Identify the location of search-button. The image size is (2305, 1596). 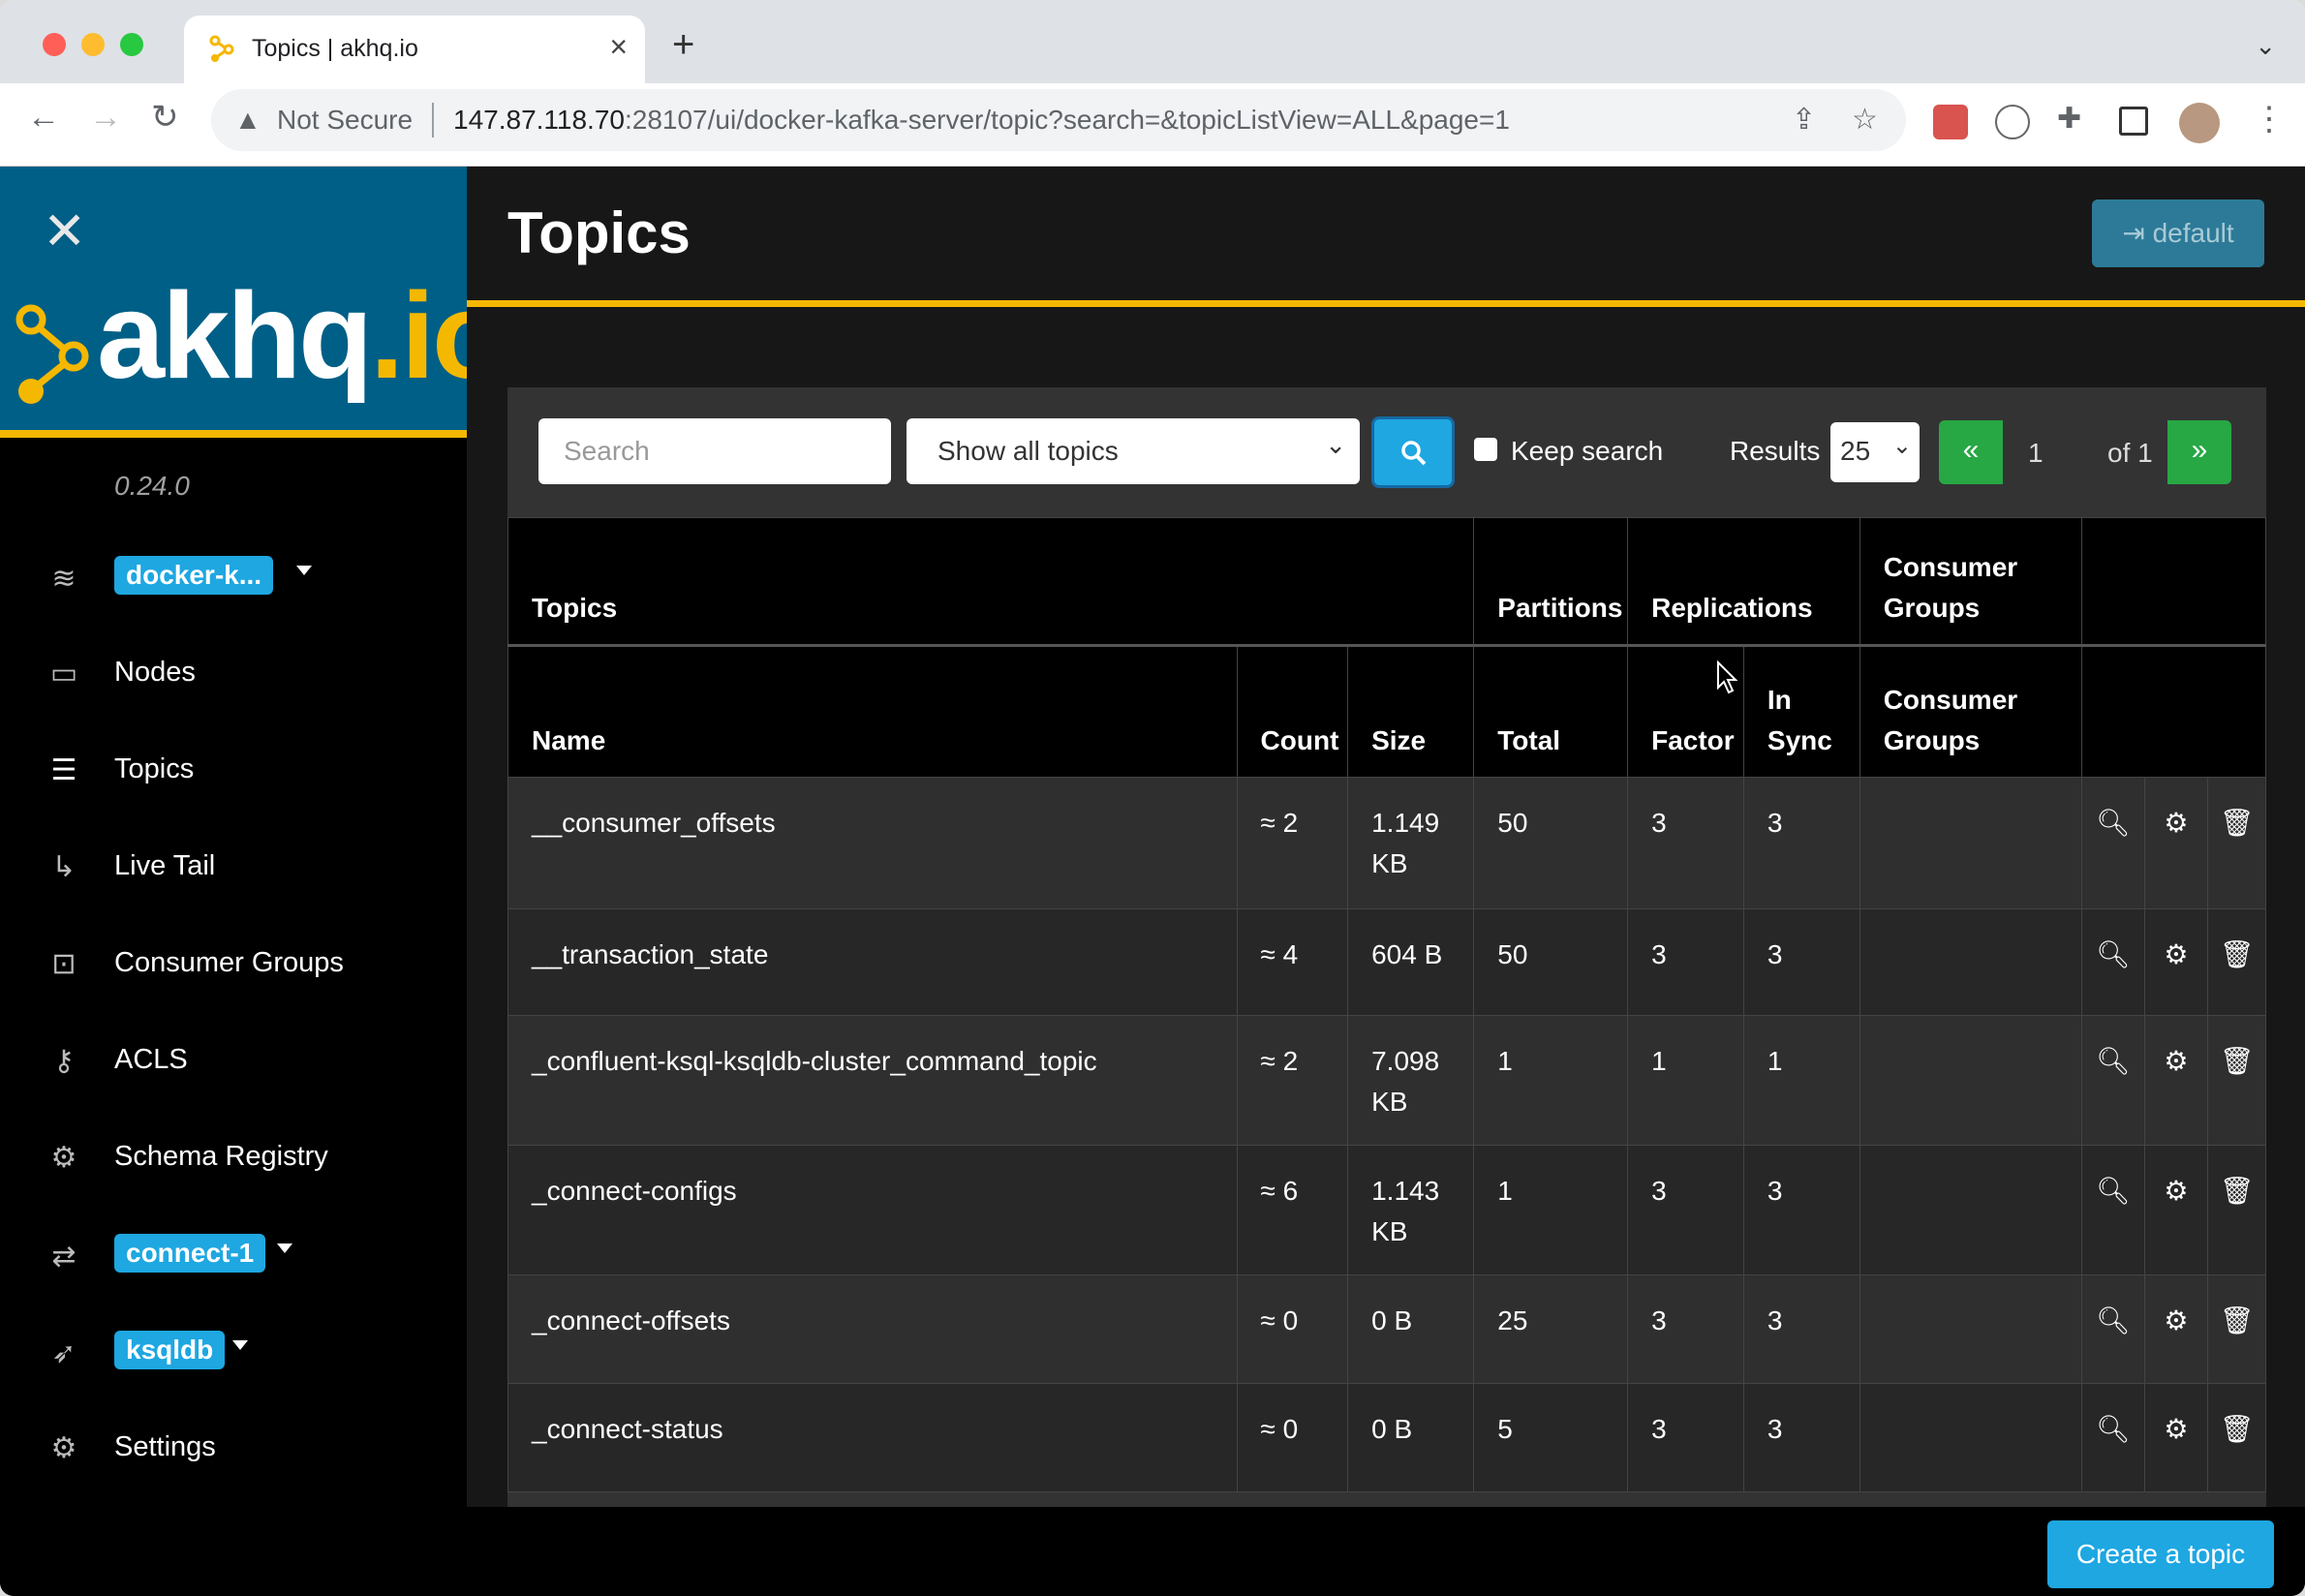
(1413, 452).